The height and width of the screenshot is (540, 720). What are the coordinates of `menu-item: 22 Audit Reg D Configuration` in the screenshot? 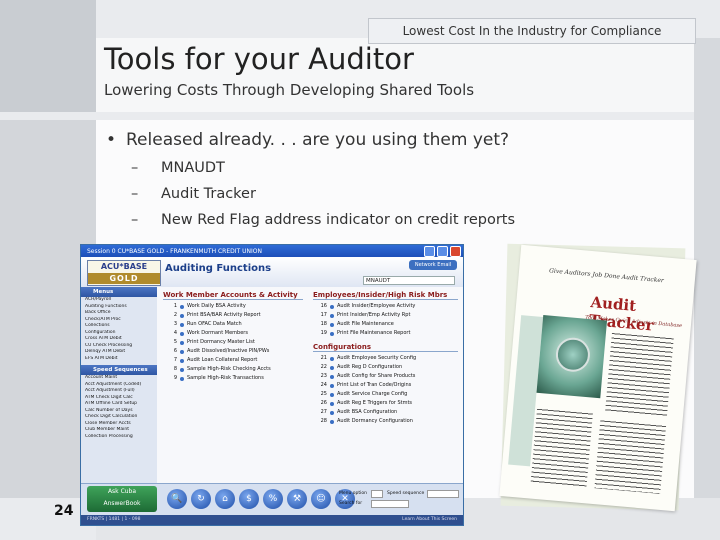 It's located at (385, 367).